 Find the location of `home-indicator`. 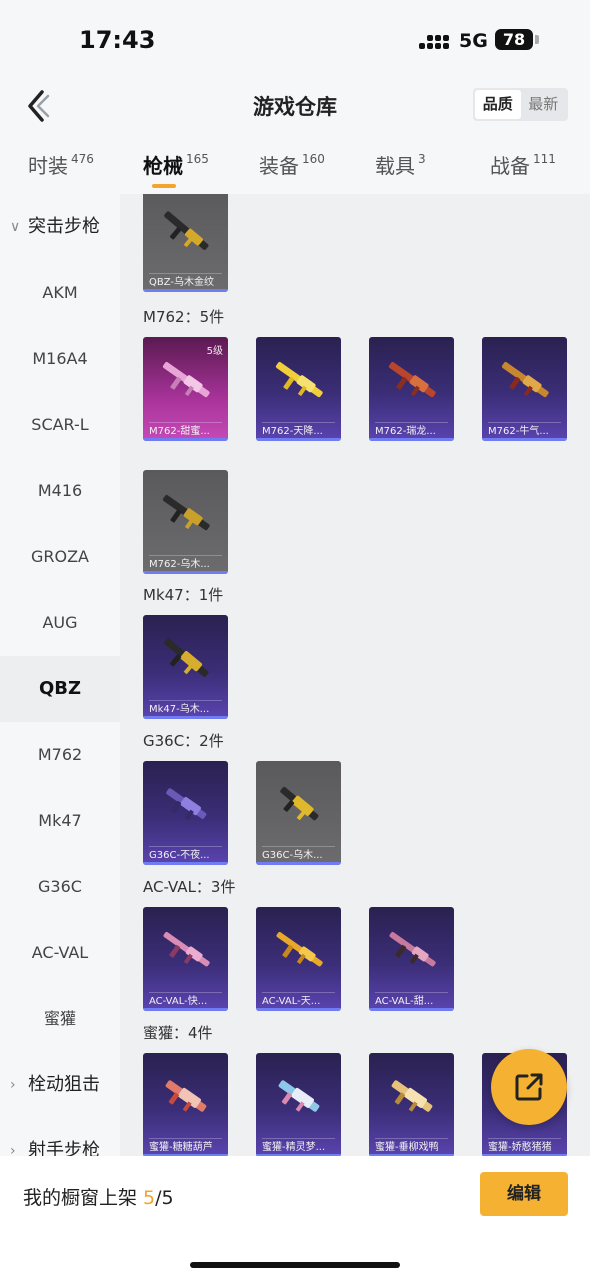

home-indicator is located at coordinates (295, 1265).